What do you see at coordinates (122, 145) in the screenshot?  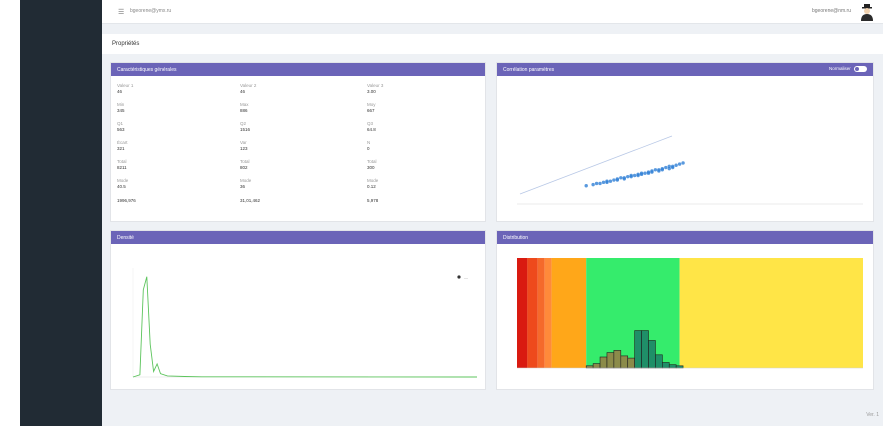 I see `stat-cell: Écart 321` at bounding box center [122, 145].